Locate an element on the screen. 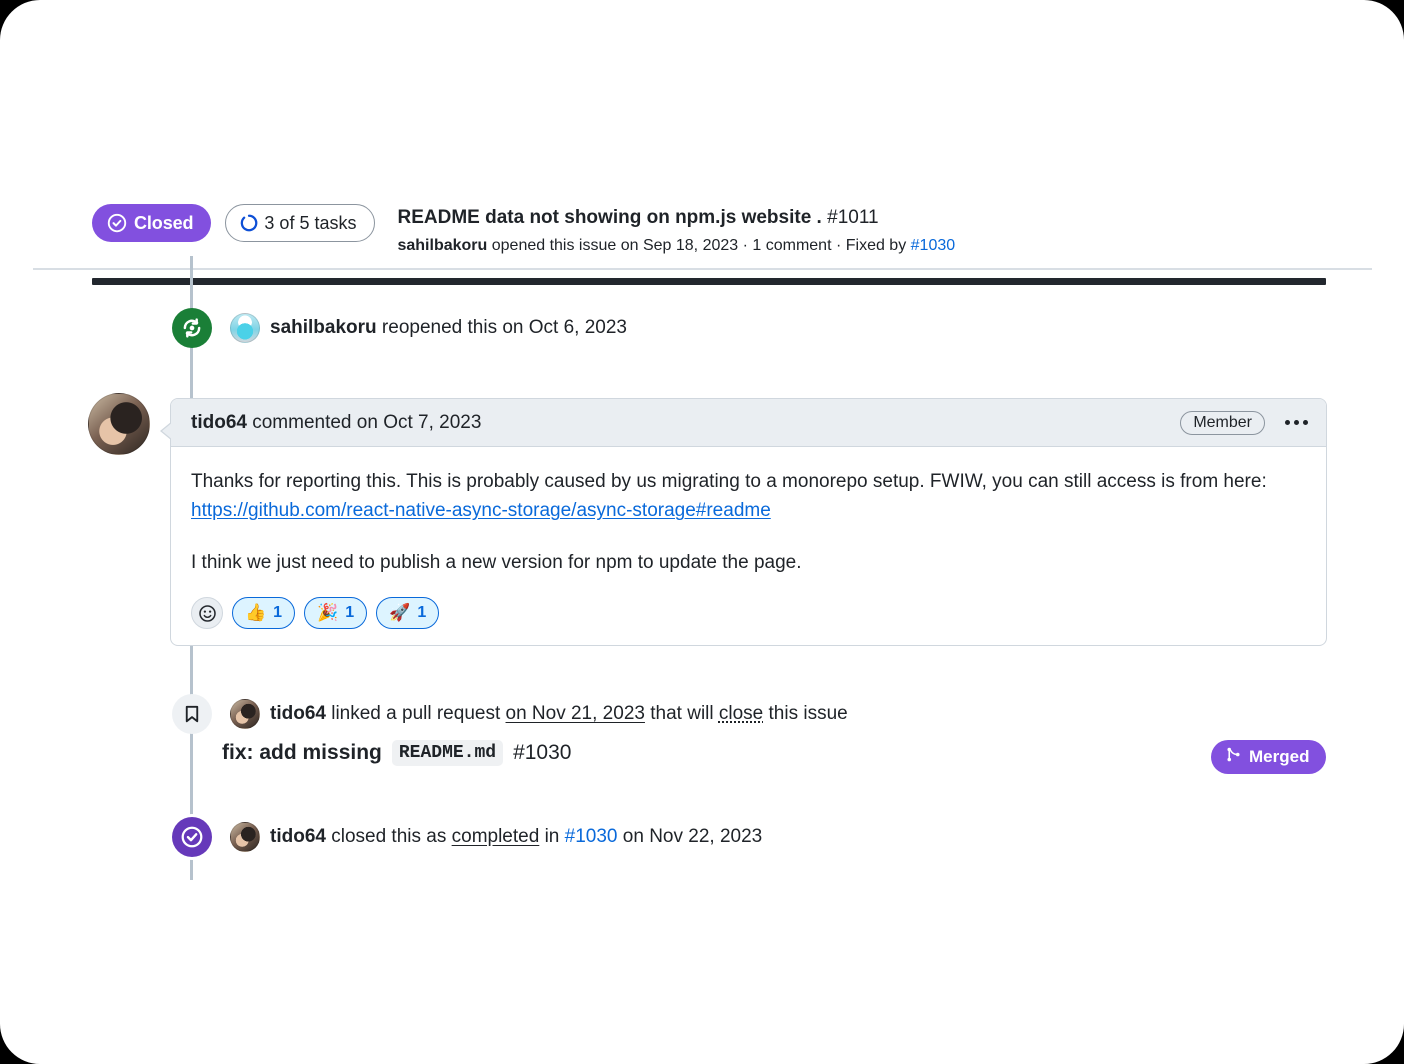 The width and height of the screenshot is (1404, 1064). linked-pr-text-2: that will is located at coordinates (681, 713).